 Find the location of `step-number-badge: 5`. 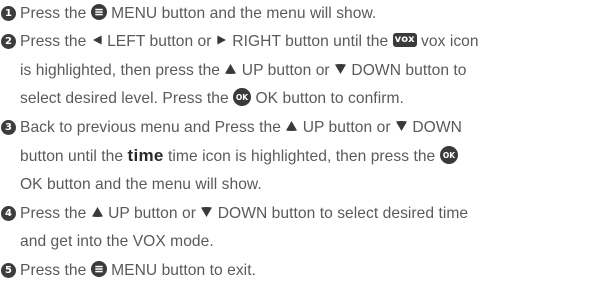

step-number-badge: 5 is located at coordinates (8, 270).